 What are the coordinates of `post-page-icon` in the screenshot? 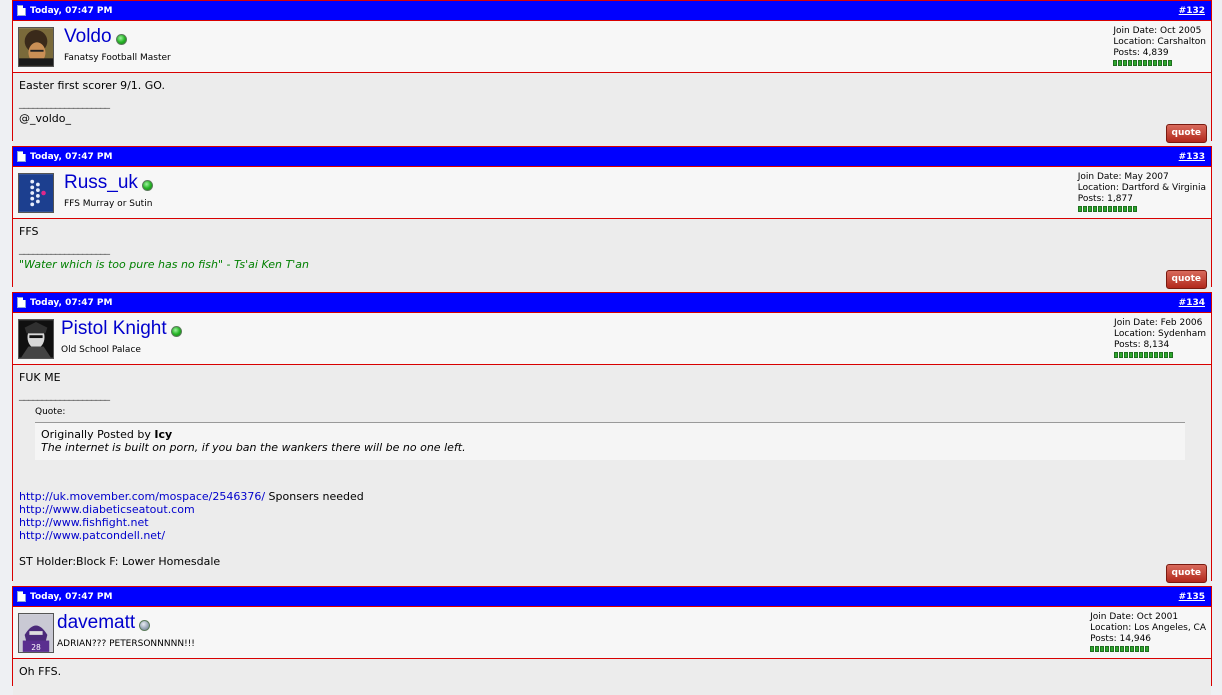 It's located at (21, 302).